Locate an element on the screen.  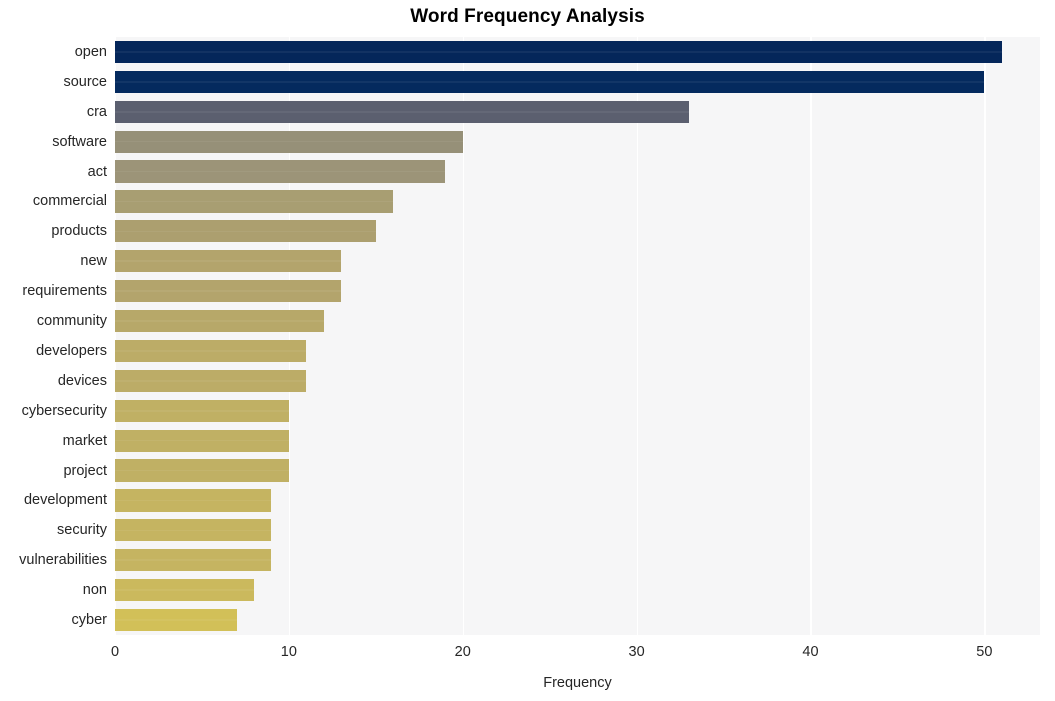
y-tick-label-market: market is located at coordinates (84, 440).